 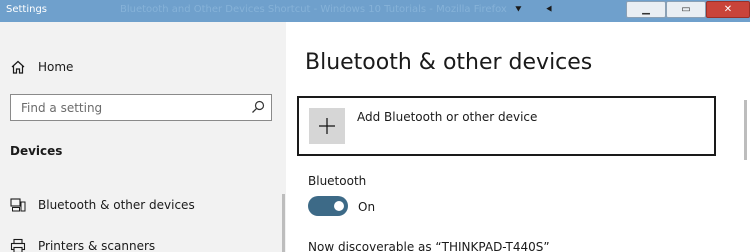 I want to click on window-title: Settings, so click(x=27, y=9).